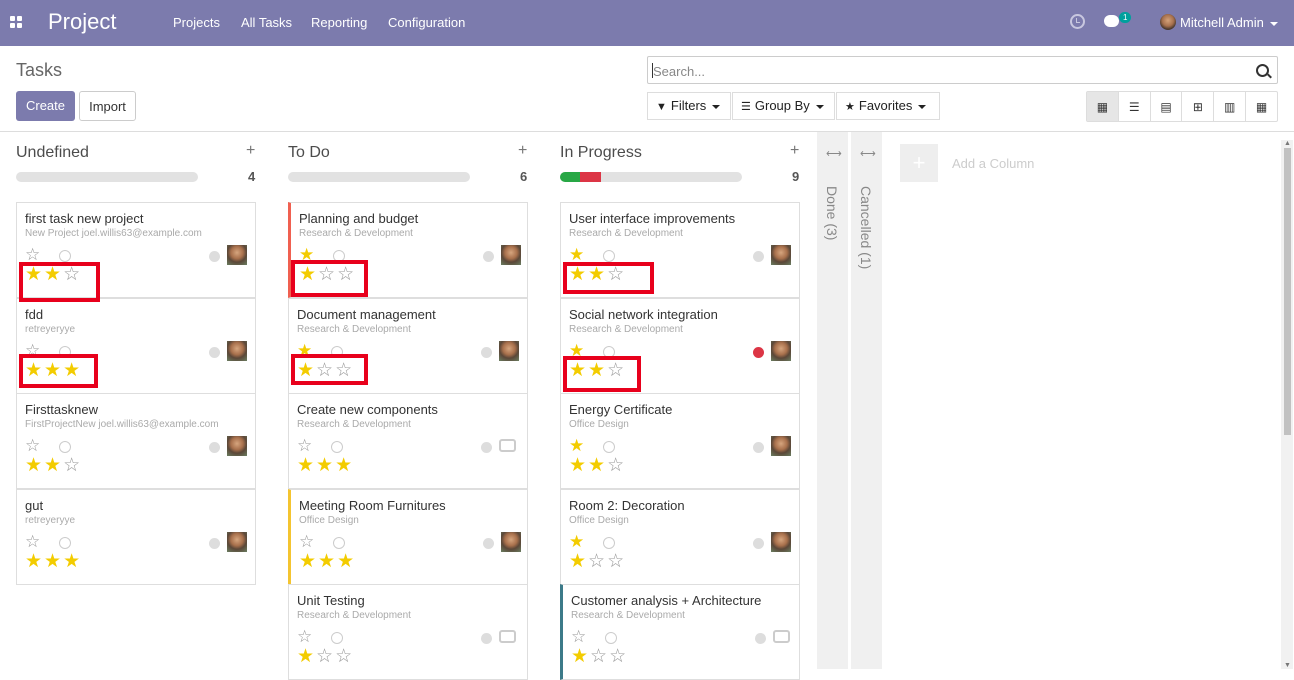 Image resolution: width=1294 pixels, height=680 pixels. What do you see at coordinates (408, 537) in the screenshot?
I see `task-card: Meeting Room Furnitures Office Design ☆ ★★★` at bounding box center [408, 537].